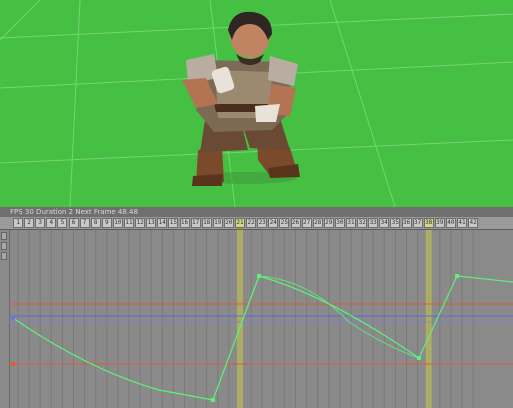  Describe the element at coordinates (29, 223) in the screenshot. I see `frame-cell-2: 2` at that location.